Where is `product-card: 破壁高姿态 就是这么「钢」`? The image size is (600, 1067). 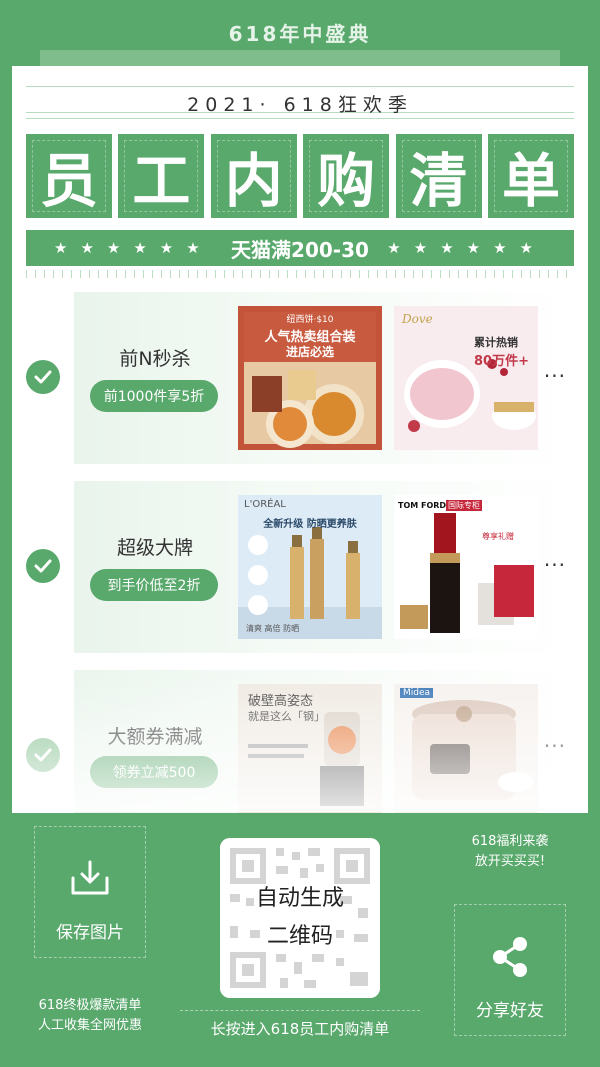
product-card: 破壁高姿态 就是这么「钢」 is located at coordinates (310, 748).